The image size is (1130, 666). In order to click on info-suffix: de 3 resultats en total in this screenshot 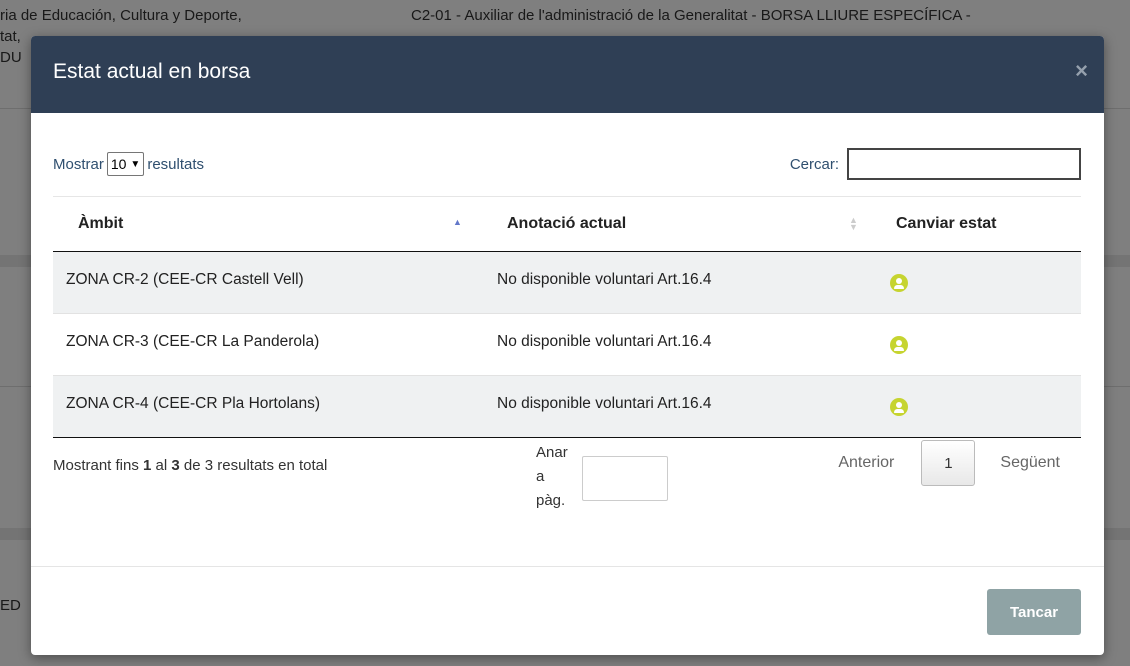, I will do `click(253, 465)`.